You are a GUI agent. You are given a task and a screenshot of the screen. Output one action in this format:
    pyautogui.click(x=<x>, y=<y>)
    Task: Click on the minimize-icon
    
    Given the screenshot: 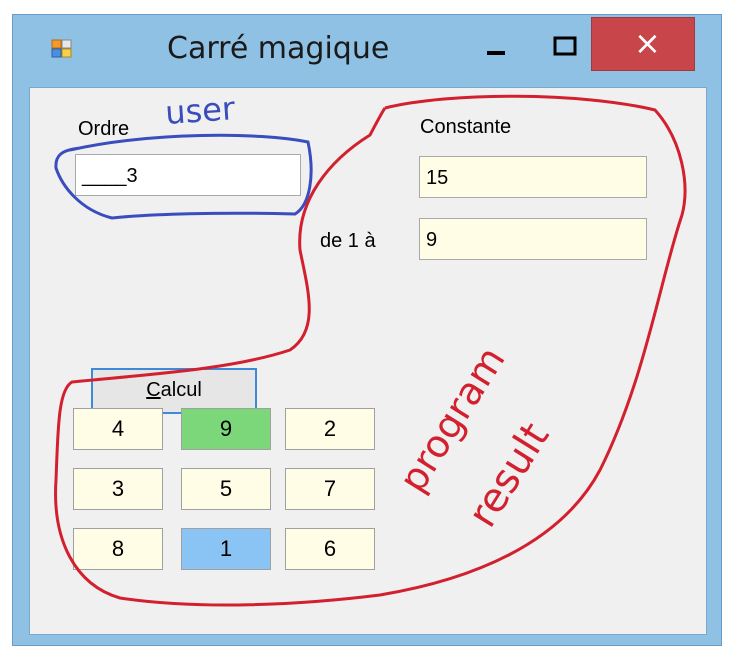 What is the action you would take?
    pyautogui.click(x=498, y=45)
    